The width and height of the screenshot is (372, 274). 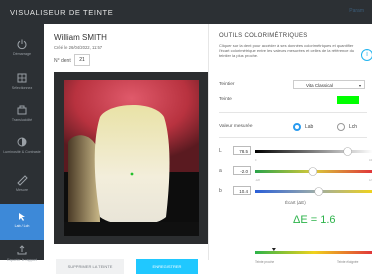 I want to click on a-letter: a, so click(x=220, y=171).